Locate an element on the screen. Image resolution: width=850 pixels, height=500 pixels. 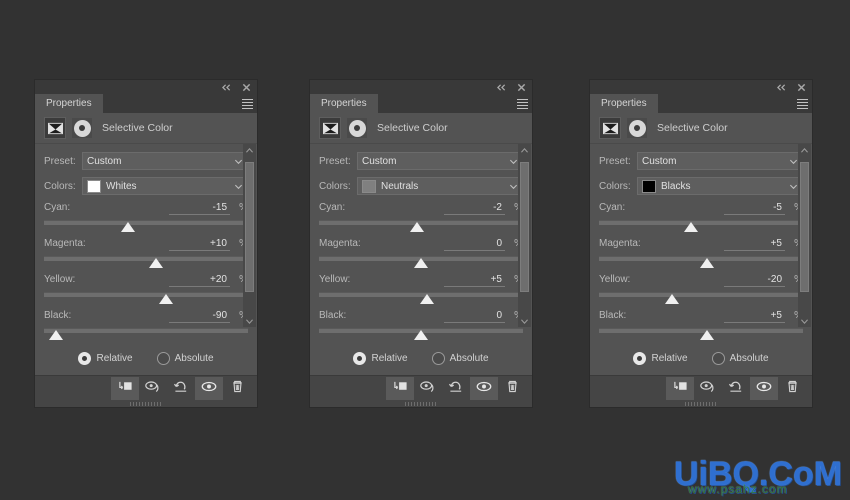
slider-value-input: -2 is located at coordinates (474, 208).